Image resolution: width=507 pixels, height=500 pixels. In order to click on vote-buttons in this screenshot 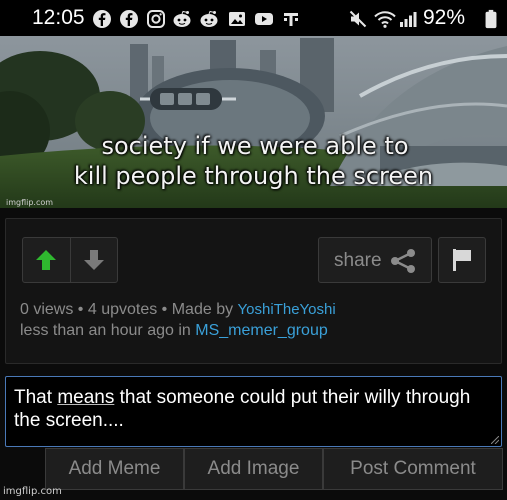, I will do `click(70, 260)`.